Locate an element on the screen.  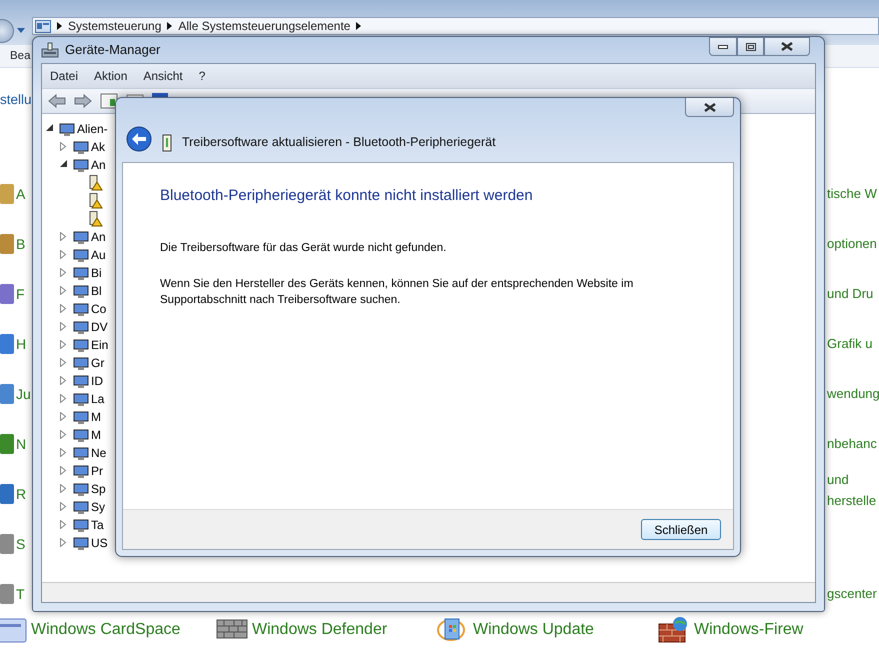
item-link: B is located at coordinates (21, 244).